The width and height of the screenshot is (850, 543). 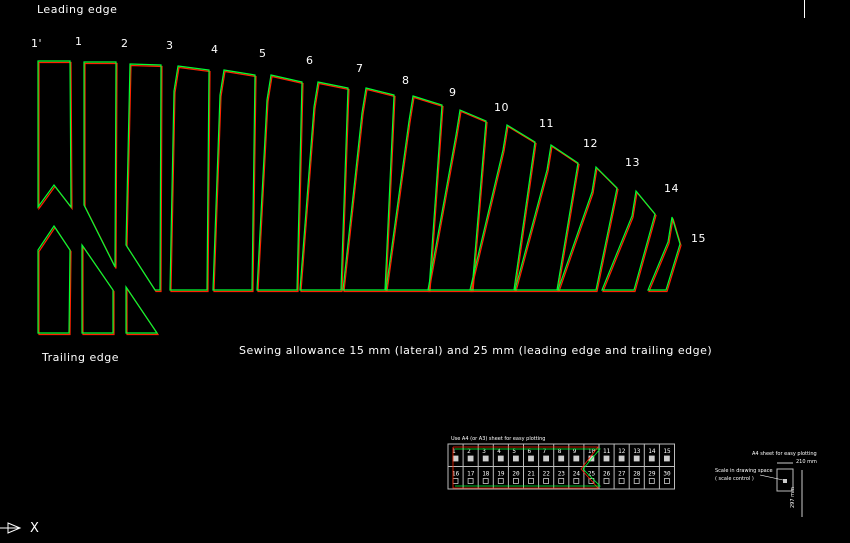 I want to click on panel-2-top, so click(x=143, y=177).